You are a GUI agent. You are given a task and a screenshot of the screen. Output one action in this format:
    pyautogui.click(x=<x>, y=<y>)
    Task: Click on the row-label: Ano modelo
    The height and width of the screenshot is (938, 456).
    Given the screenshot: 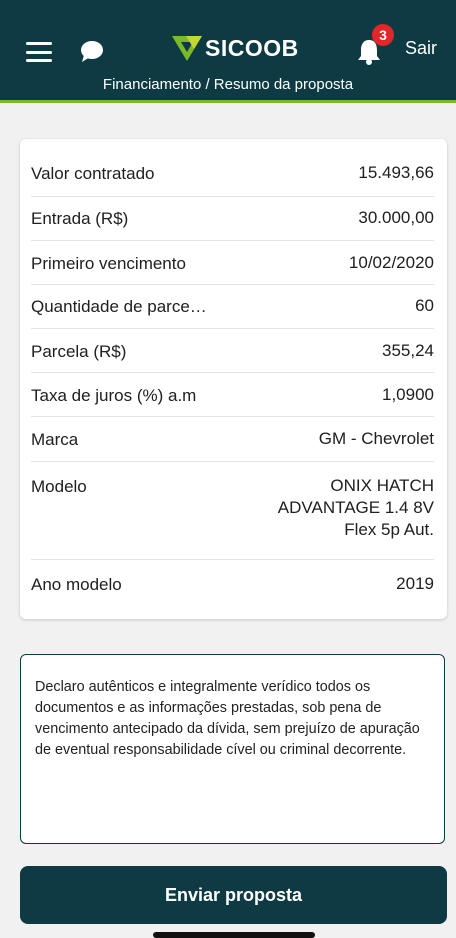 What is the action you would take?
    pyautogui.click(x=76, y=584)
    